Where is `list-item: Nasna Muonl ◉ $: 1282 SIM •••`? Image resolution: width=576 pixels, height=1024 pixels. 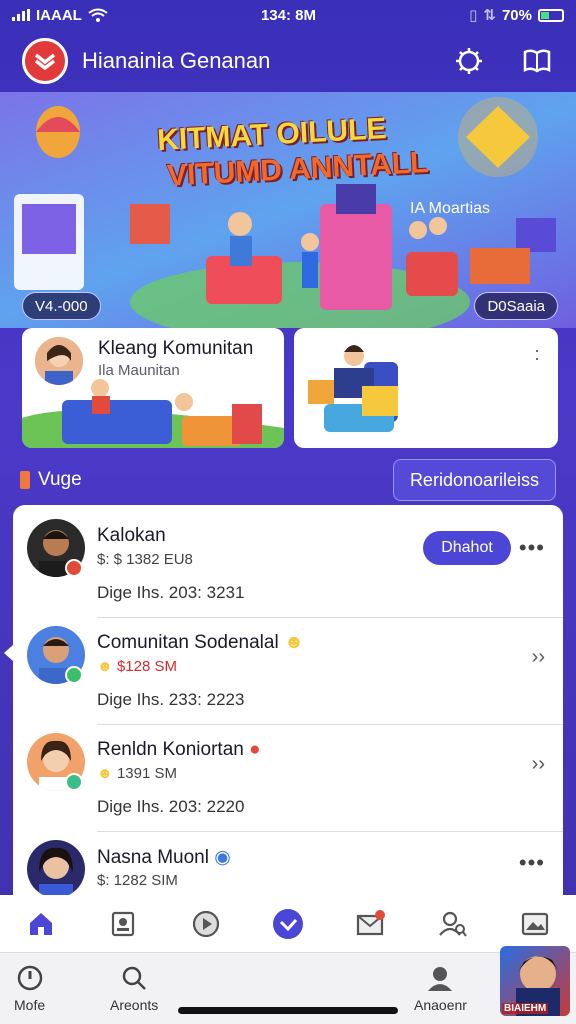
list-item: Nasna Muonl ◉ $: 1282 SIM ••• is located at coordinates (288, 863).